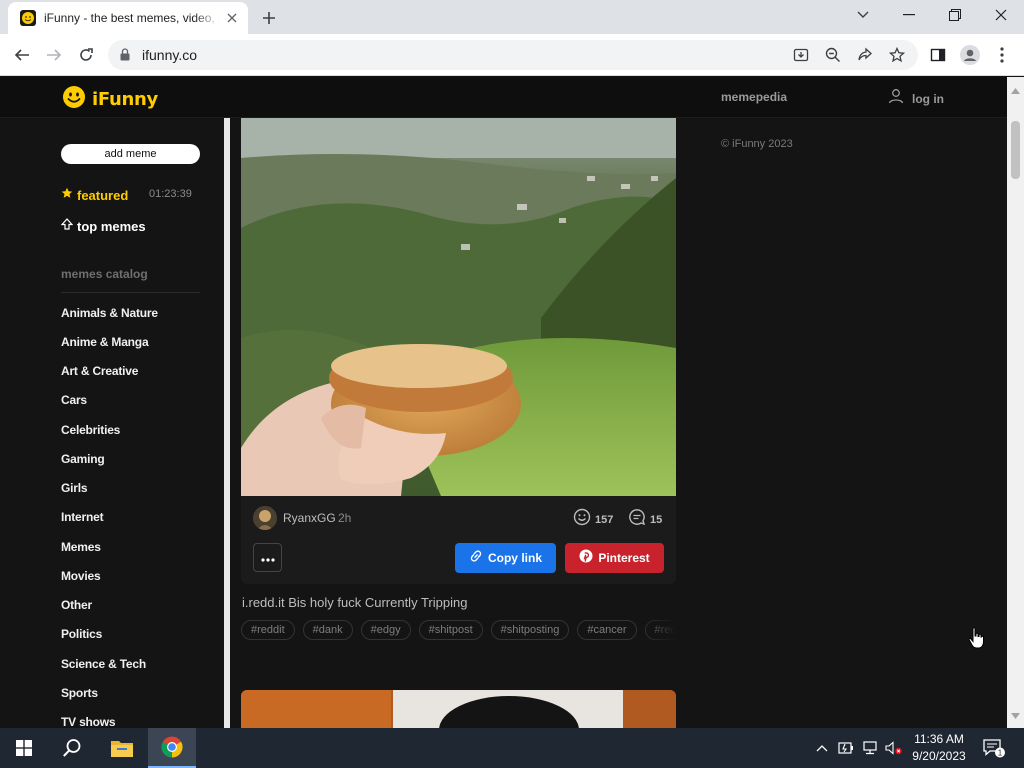 This screenshot has width=1024, height=768. What do you see at coordinates (104, 274) in the screenshot?
I see `catalog-title: memes catalog` at bounding box center [104, 274].